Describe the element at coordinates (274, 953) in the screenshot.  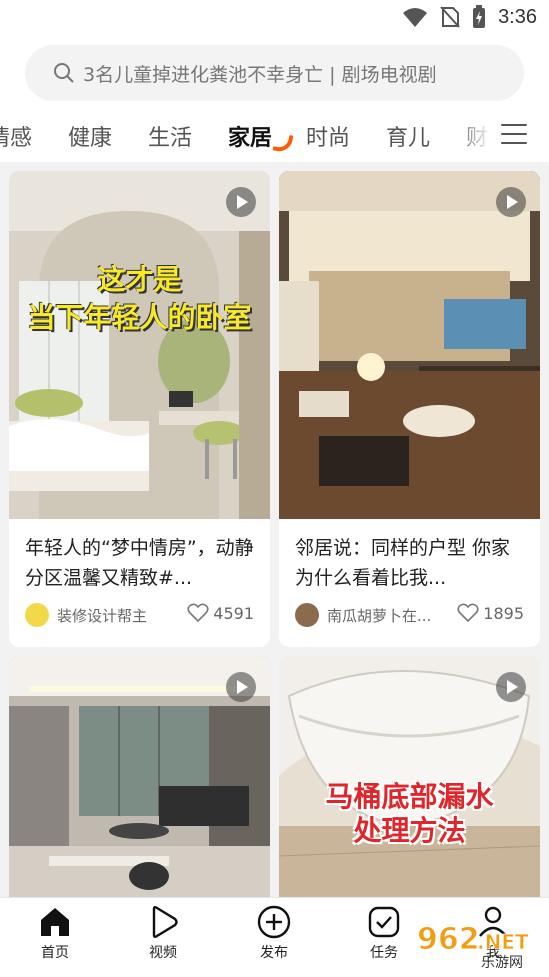
I see `nav-label: 发布` at that location.